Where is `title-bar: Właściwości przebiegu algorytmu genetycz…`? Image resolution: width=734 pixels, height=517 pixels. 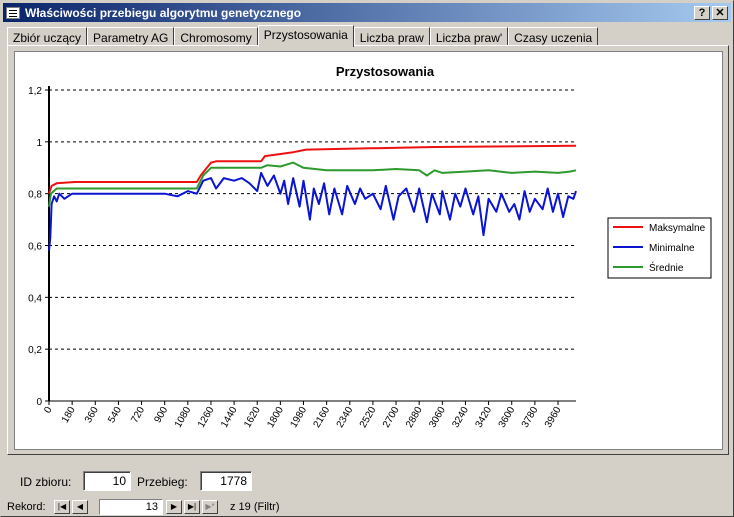 title-bar: Właściwości przebiegu algorytmu genetycz… is located at coordinates (367, 12).